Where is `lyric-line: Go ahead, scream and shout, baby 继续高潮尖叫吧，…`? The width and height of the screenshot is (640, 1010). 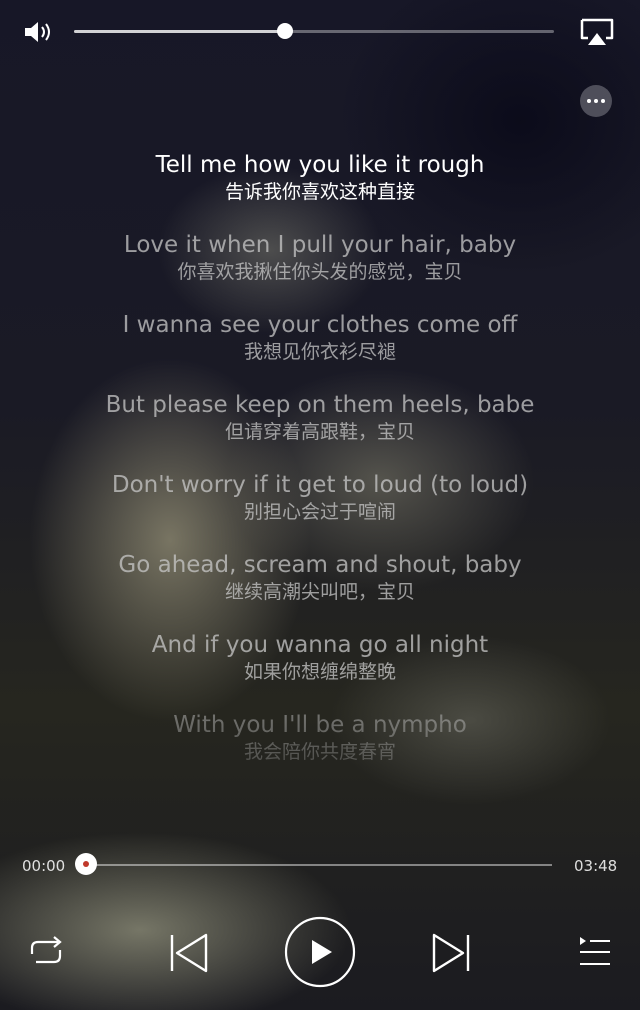 lyric-line: Go ahead, scream and shout, baby 继续高潮尖叫吧，… is located at coordinates (320, 590).